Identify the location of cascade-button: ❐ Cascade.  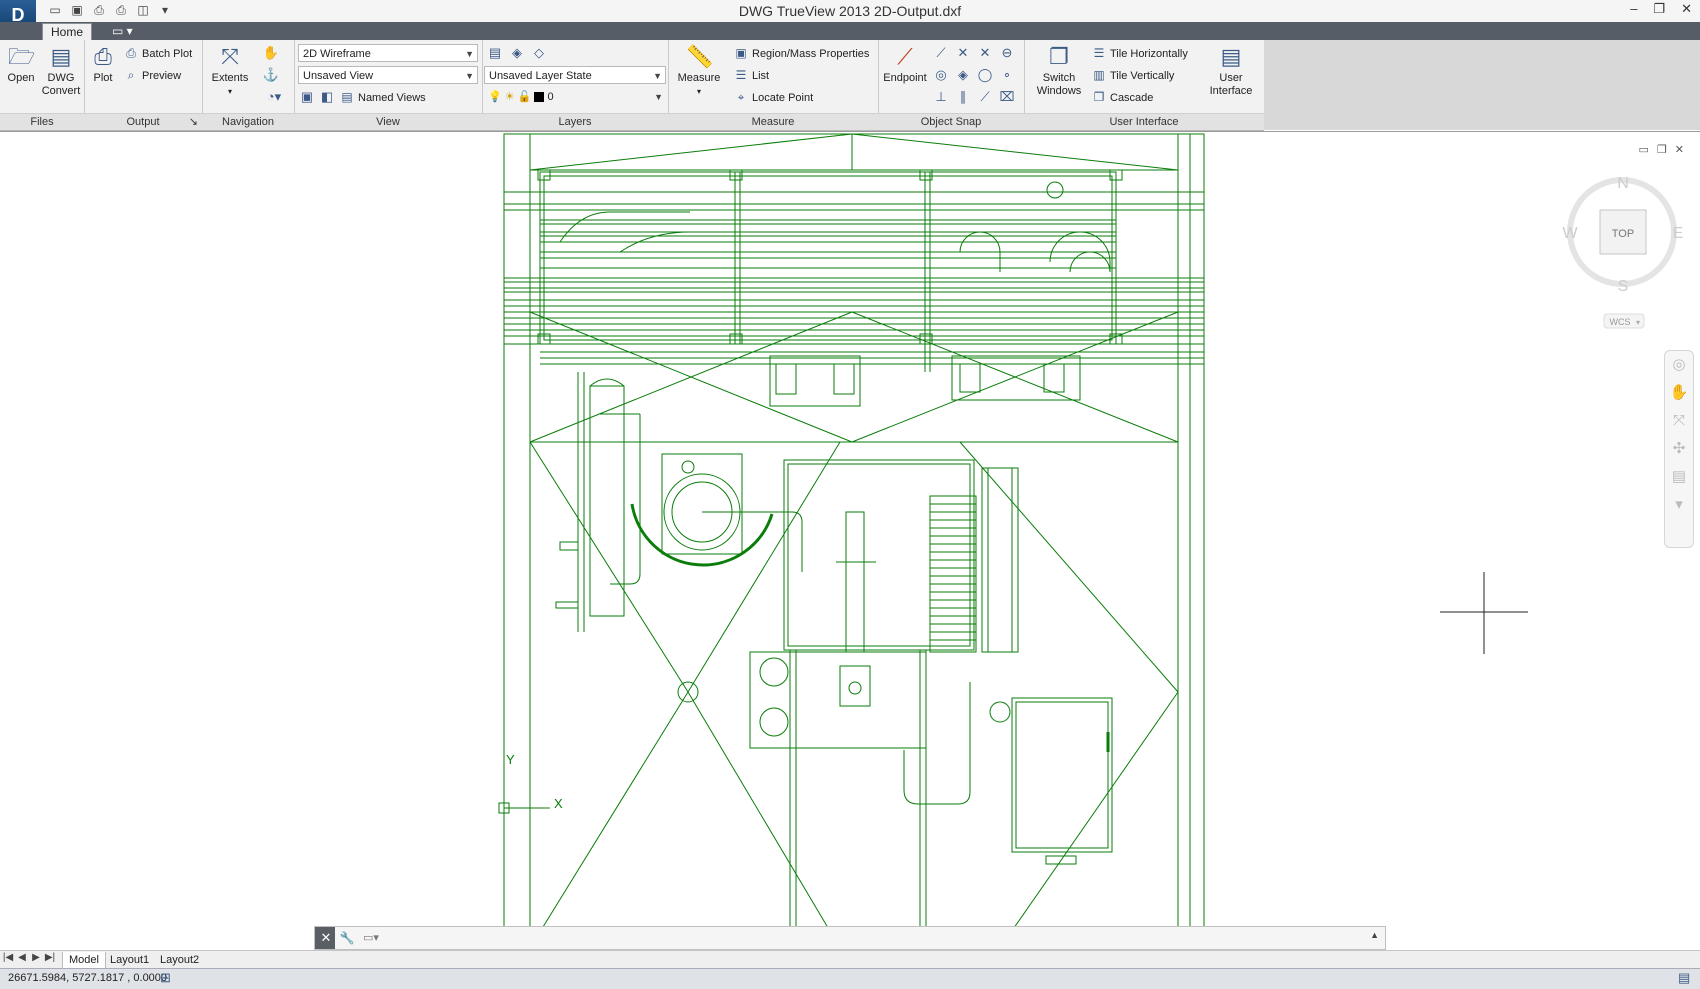
(1123, 97).